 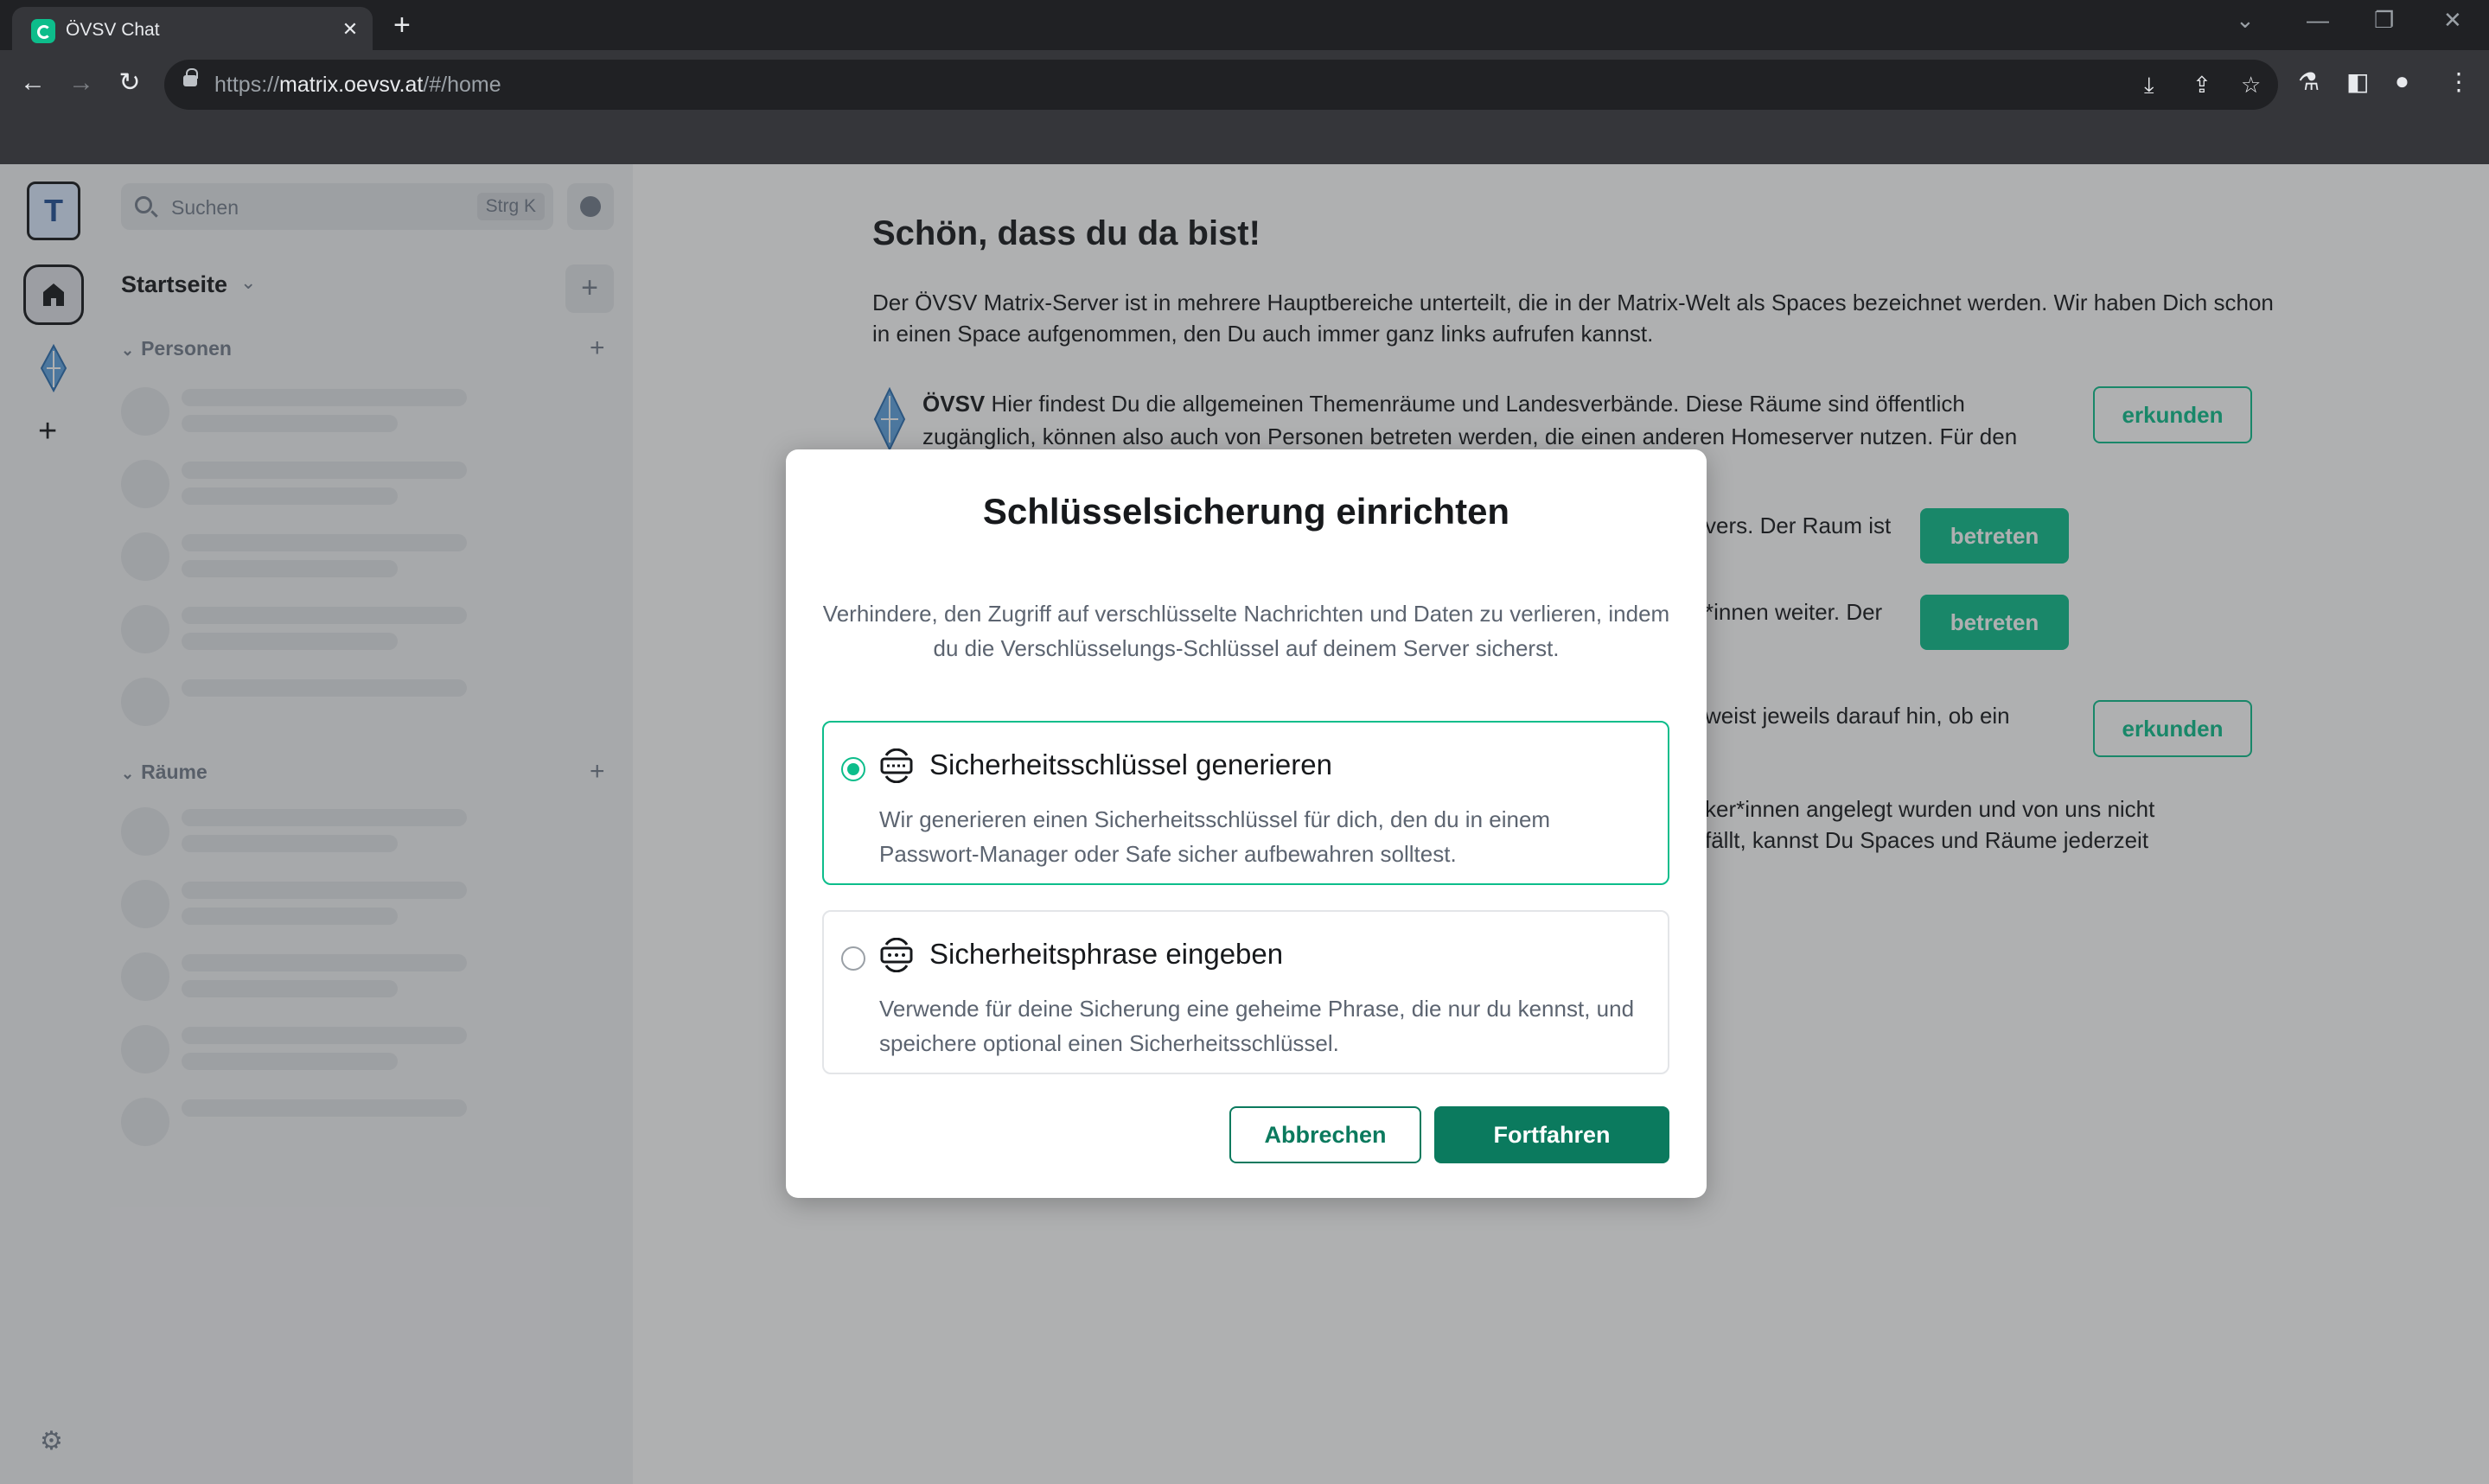 I want to click on option-title: Sicherheitsphrase eingeben, so click(x=1106, y=954).